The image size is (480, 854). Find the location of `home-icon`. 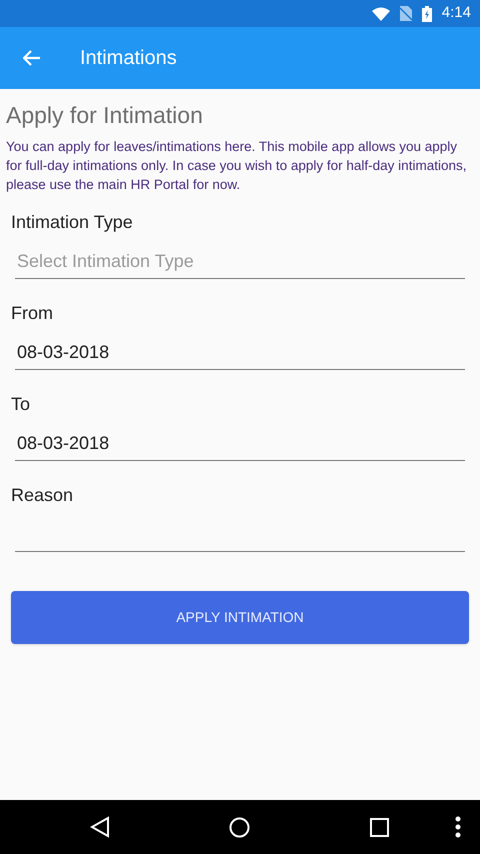

home-icon is located at coordinates (239, 827).